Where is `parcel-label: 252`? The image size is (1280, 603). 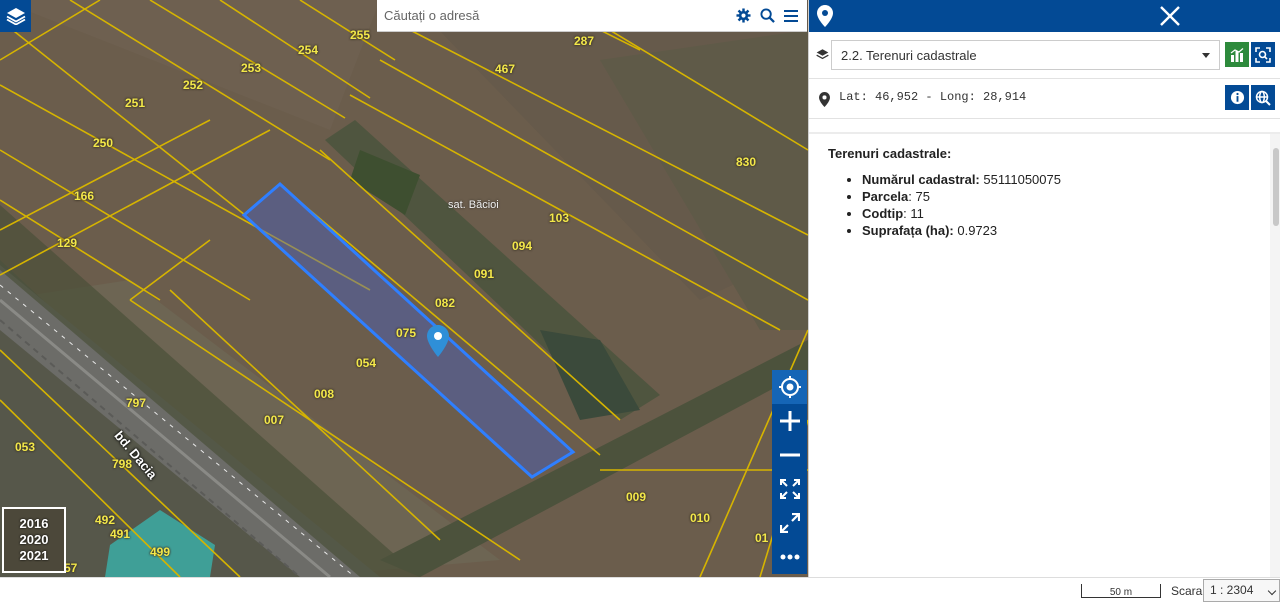
parcel-label: 252 is located at coordinates (193, 85).